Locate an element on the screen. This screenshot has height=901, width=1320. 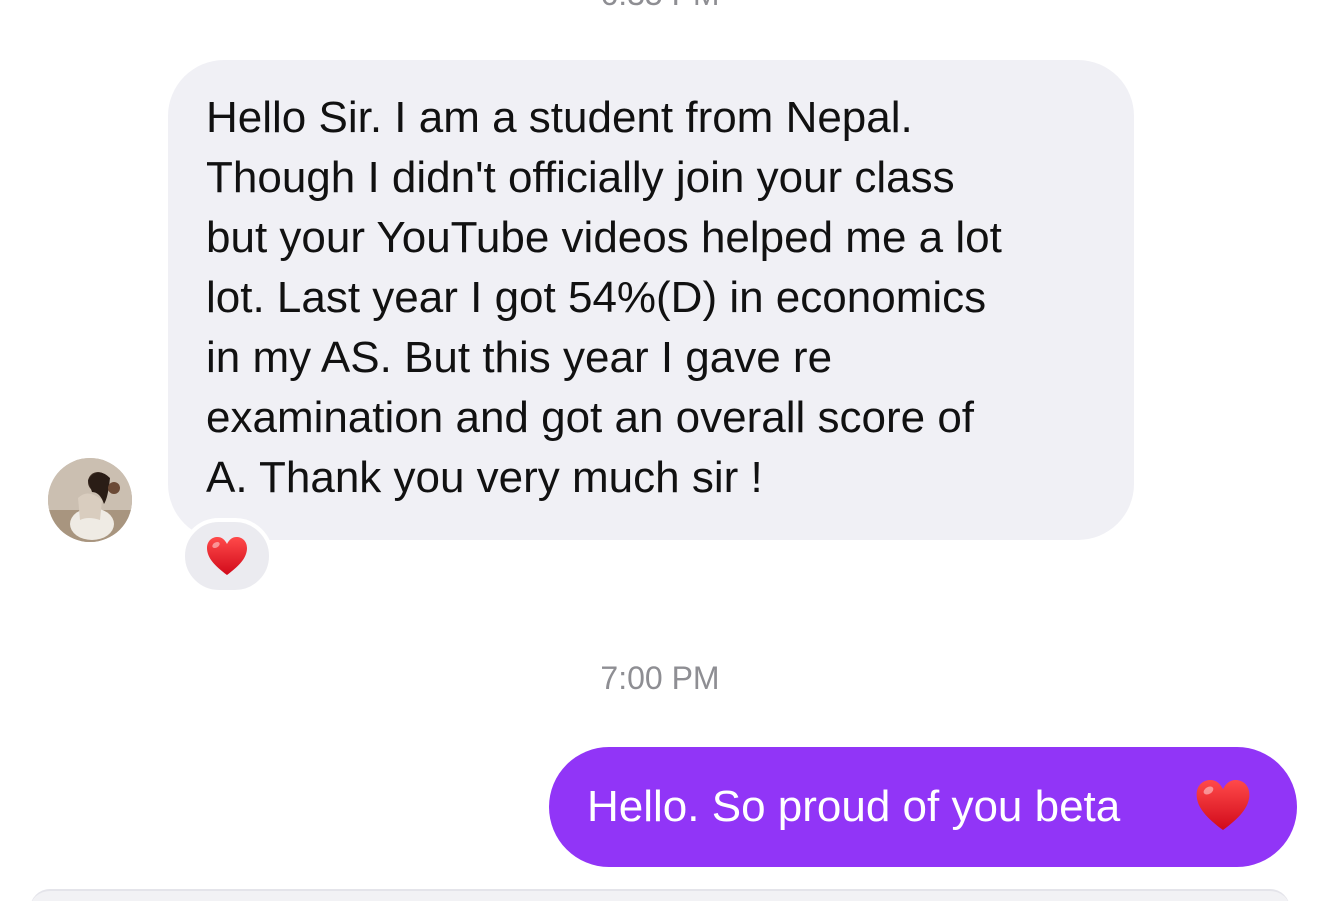
message-line: but your YouTube videos helped me a lot is located at coordinates (604, 237).